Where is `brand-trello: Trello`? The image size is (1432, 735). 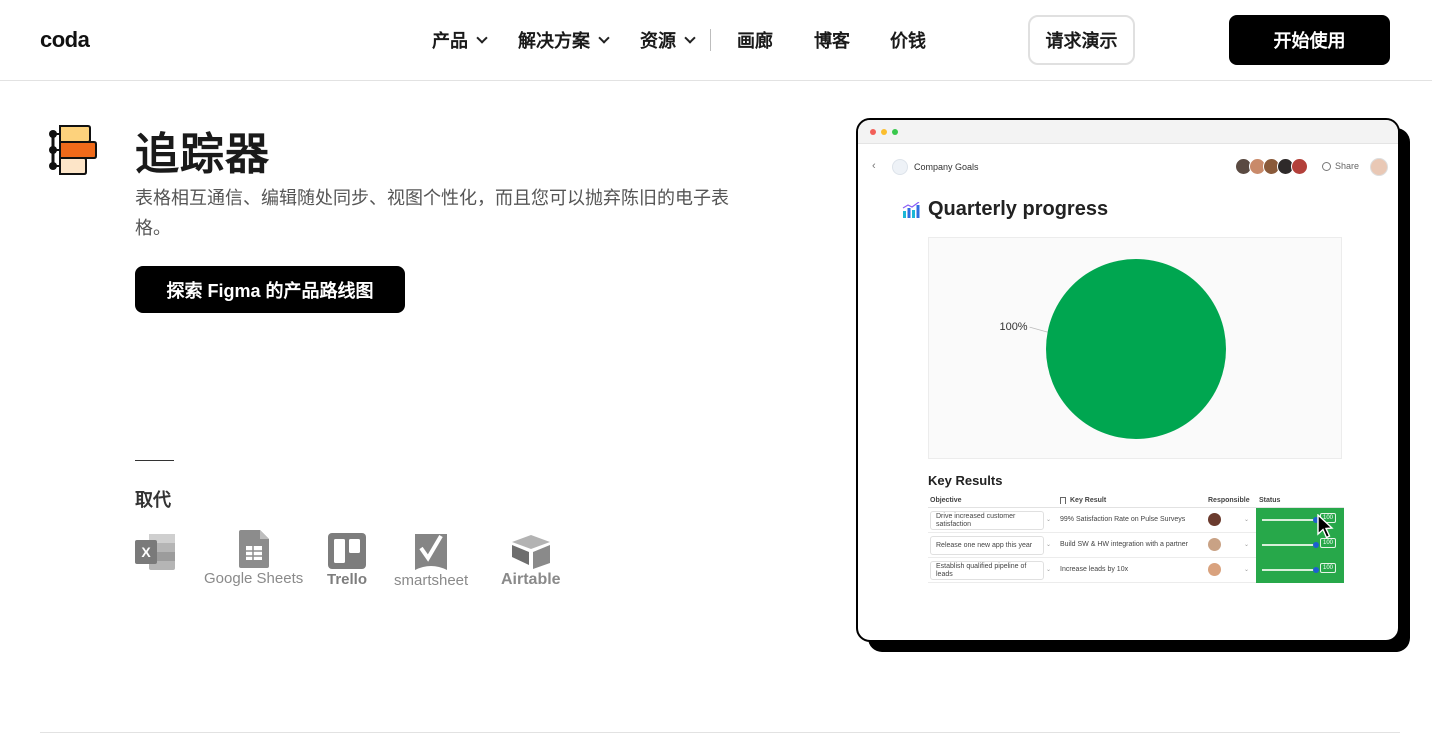
brand-trello: Trello is located at coordinates (347, 560).